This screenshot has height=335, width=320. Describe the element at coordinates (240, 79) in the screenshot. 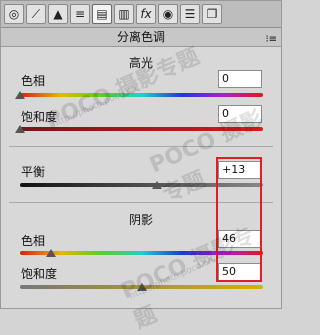

I see `highlights-hue-field: 0` at that location.